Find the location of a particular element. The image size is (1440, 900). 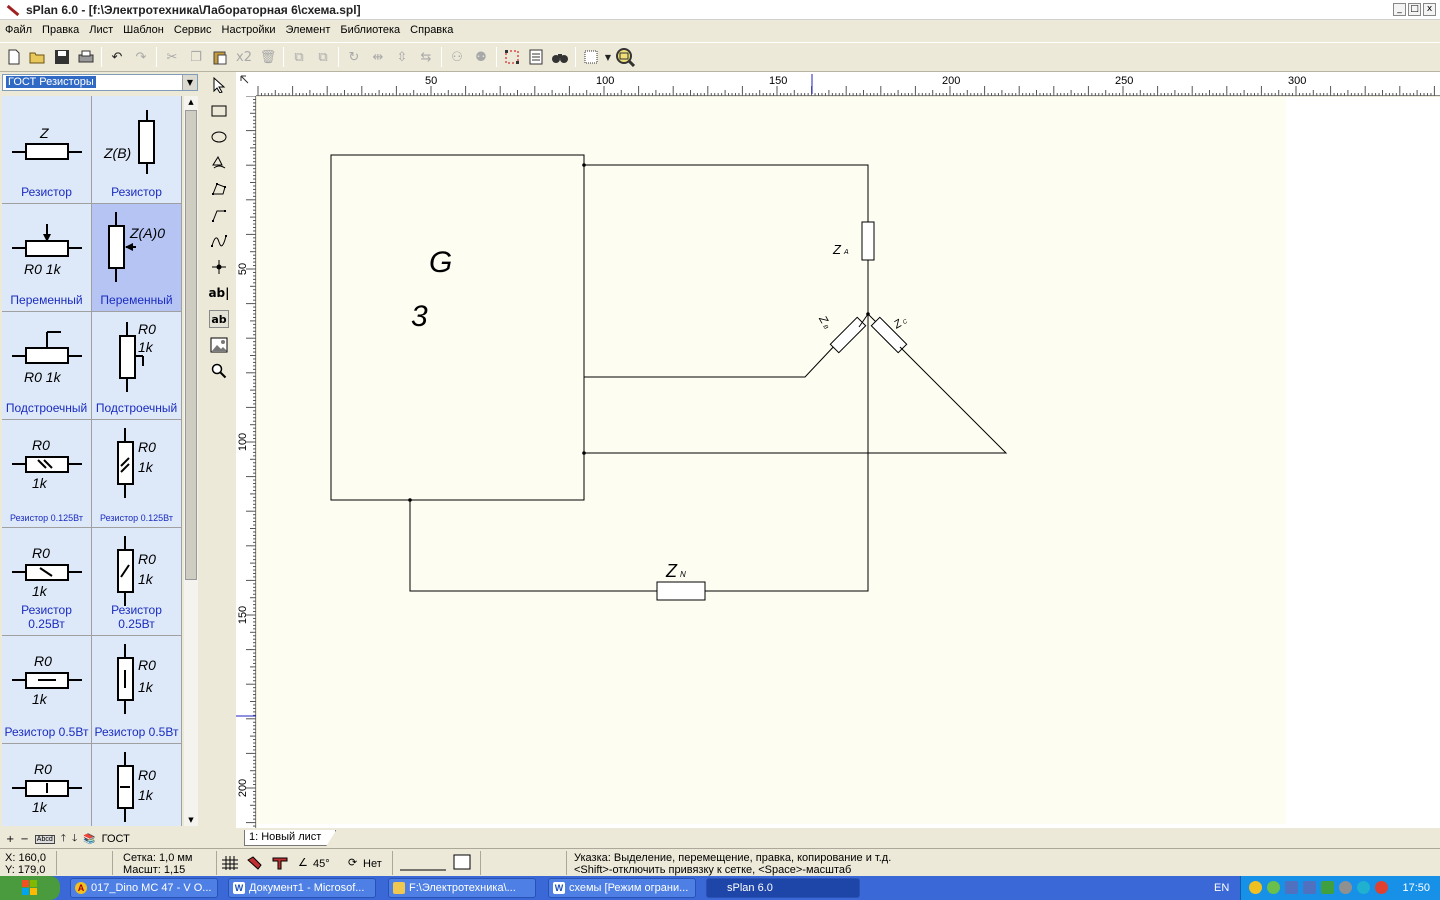

library-select: ГОСТ Резисторы ▼ is located at coordinates (100, 82).